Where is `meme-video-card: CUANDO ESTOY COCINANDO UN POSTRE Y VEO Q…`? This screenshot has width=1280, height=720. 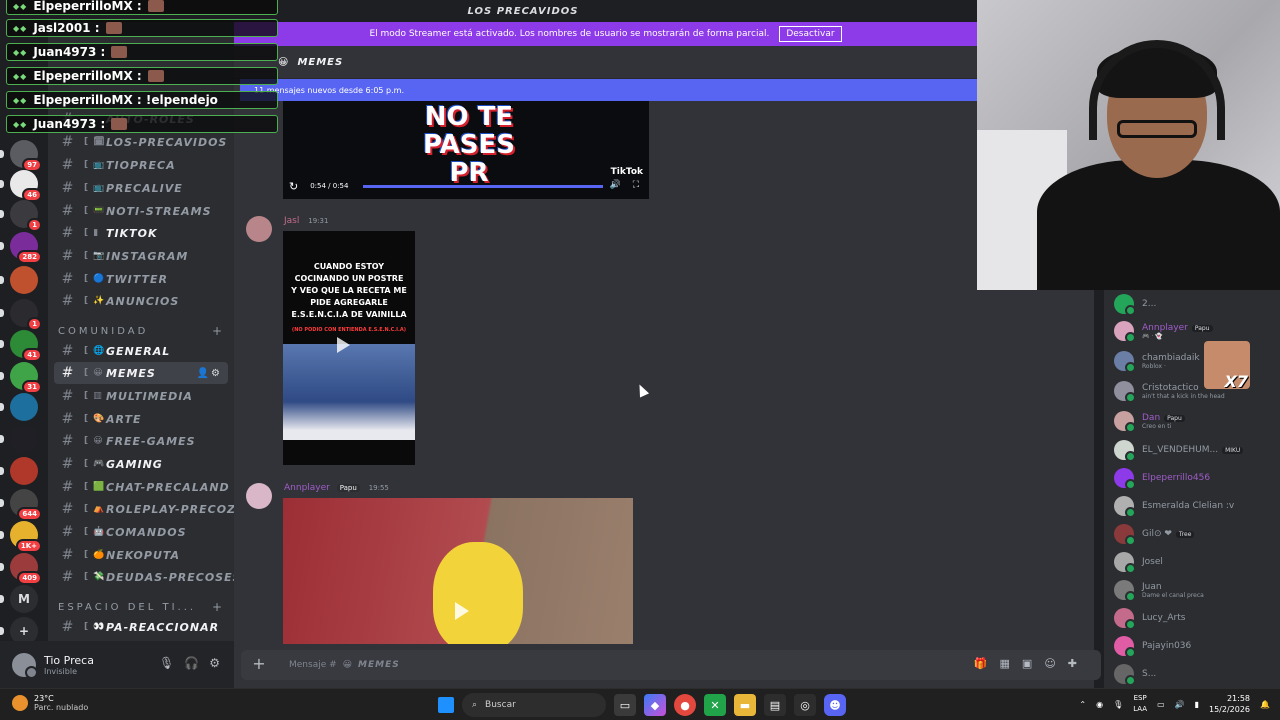
meme-video-card: CUANDO ESTOY COCINANDO UN POSTRE Y VEO Q… is located at coordinates (349, 348).